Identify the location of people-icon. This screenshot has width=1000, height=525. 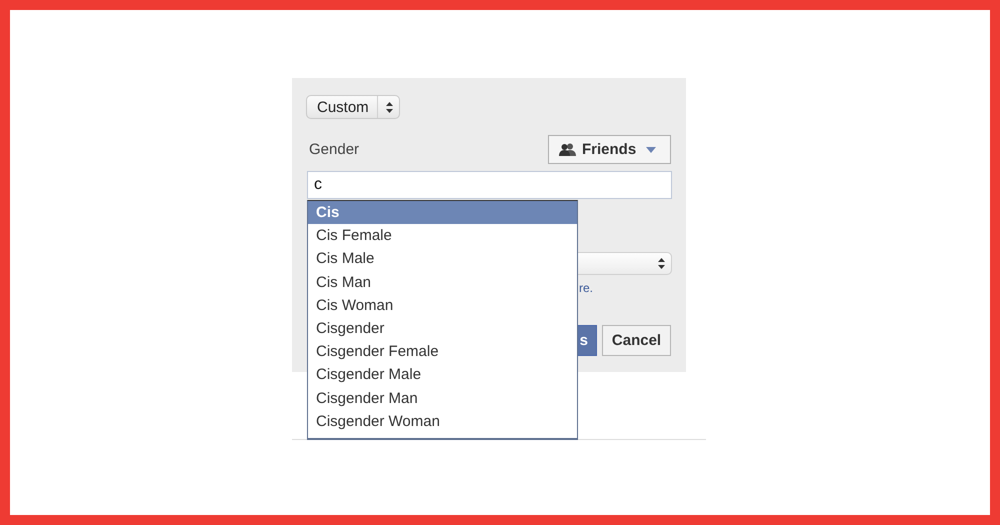
(567, 149).